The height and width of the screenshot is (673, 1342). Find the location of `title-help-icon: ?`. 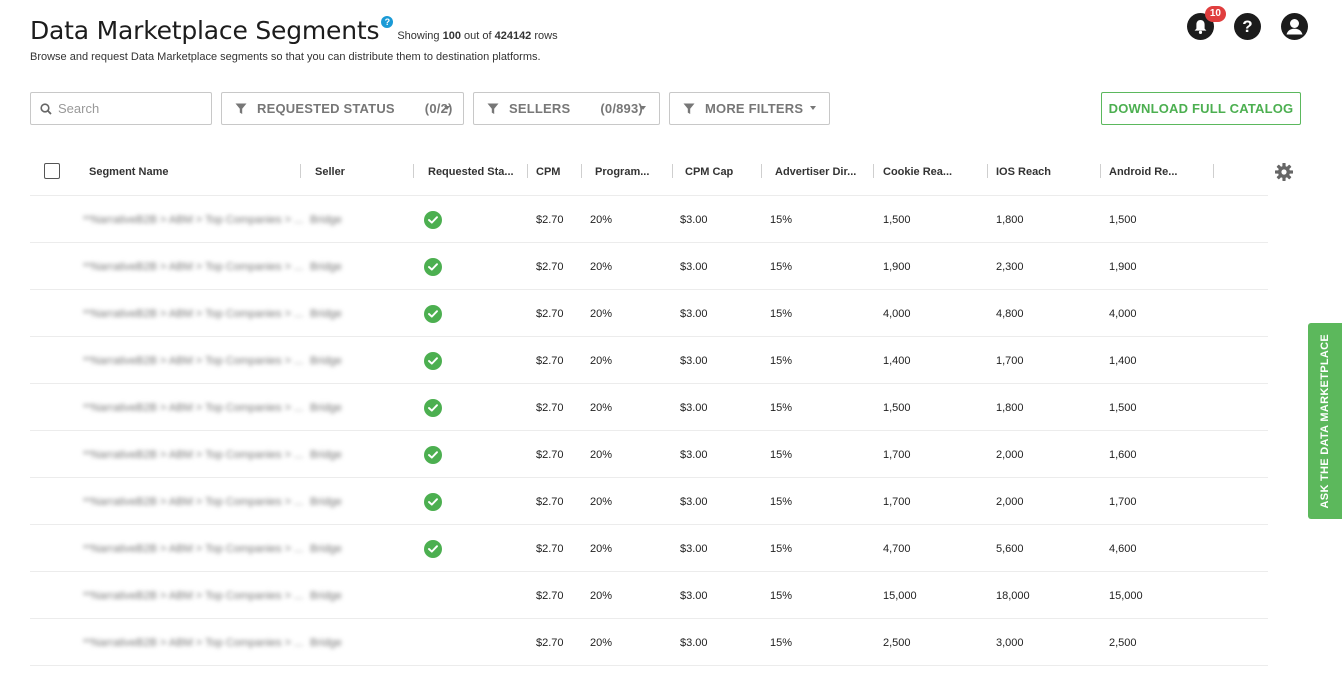

title-help-icon: ? is located at coordinates (387, 22).